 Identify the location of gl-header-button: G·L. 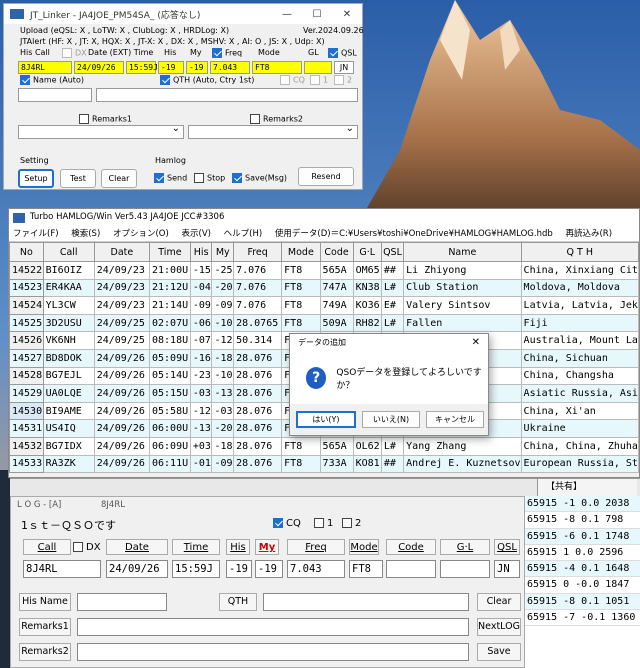
(465, 547).